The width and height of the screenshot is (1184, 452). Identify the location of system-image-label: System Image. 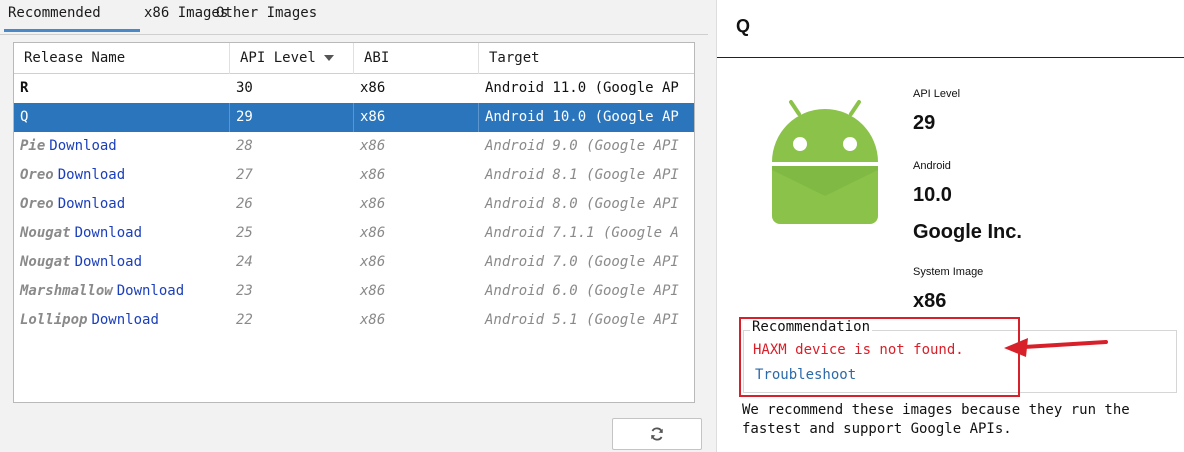
(948, 272).